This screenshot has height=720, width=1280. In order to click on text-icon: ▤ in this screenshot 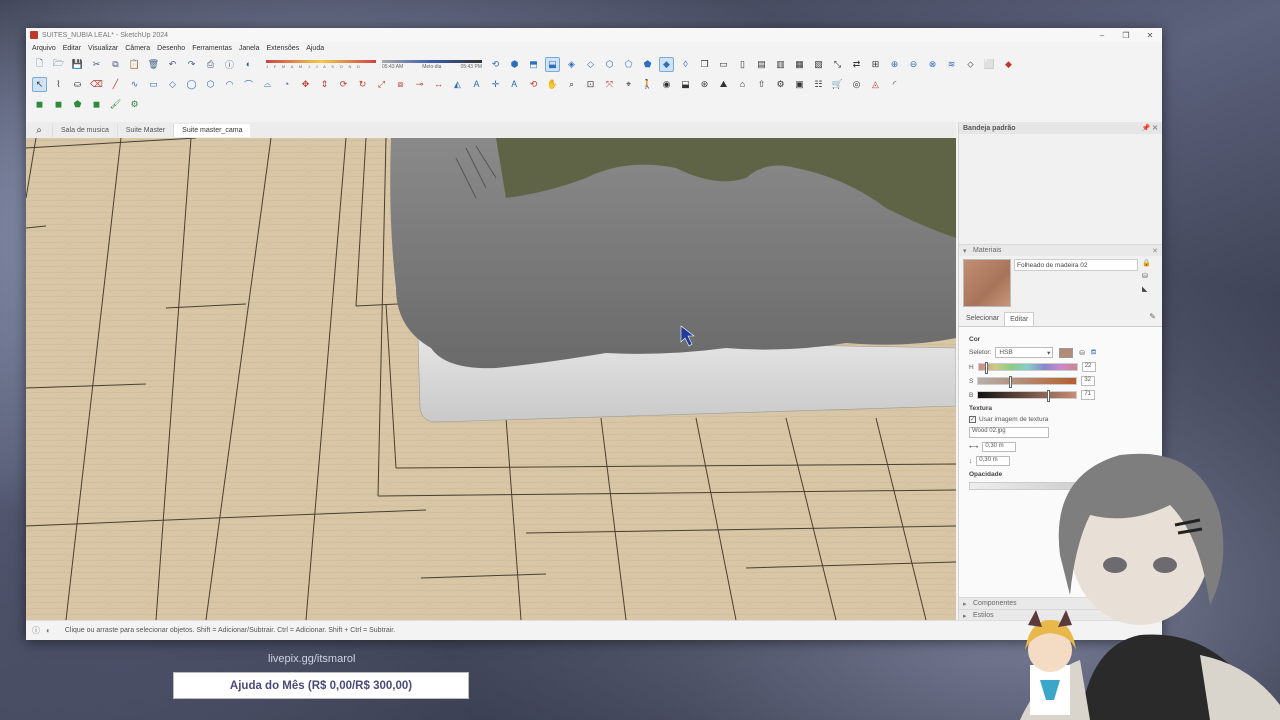, I will do `click(761, 64)`.